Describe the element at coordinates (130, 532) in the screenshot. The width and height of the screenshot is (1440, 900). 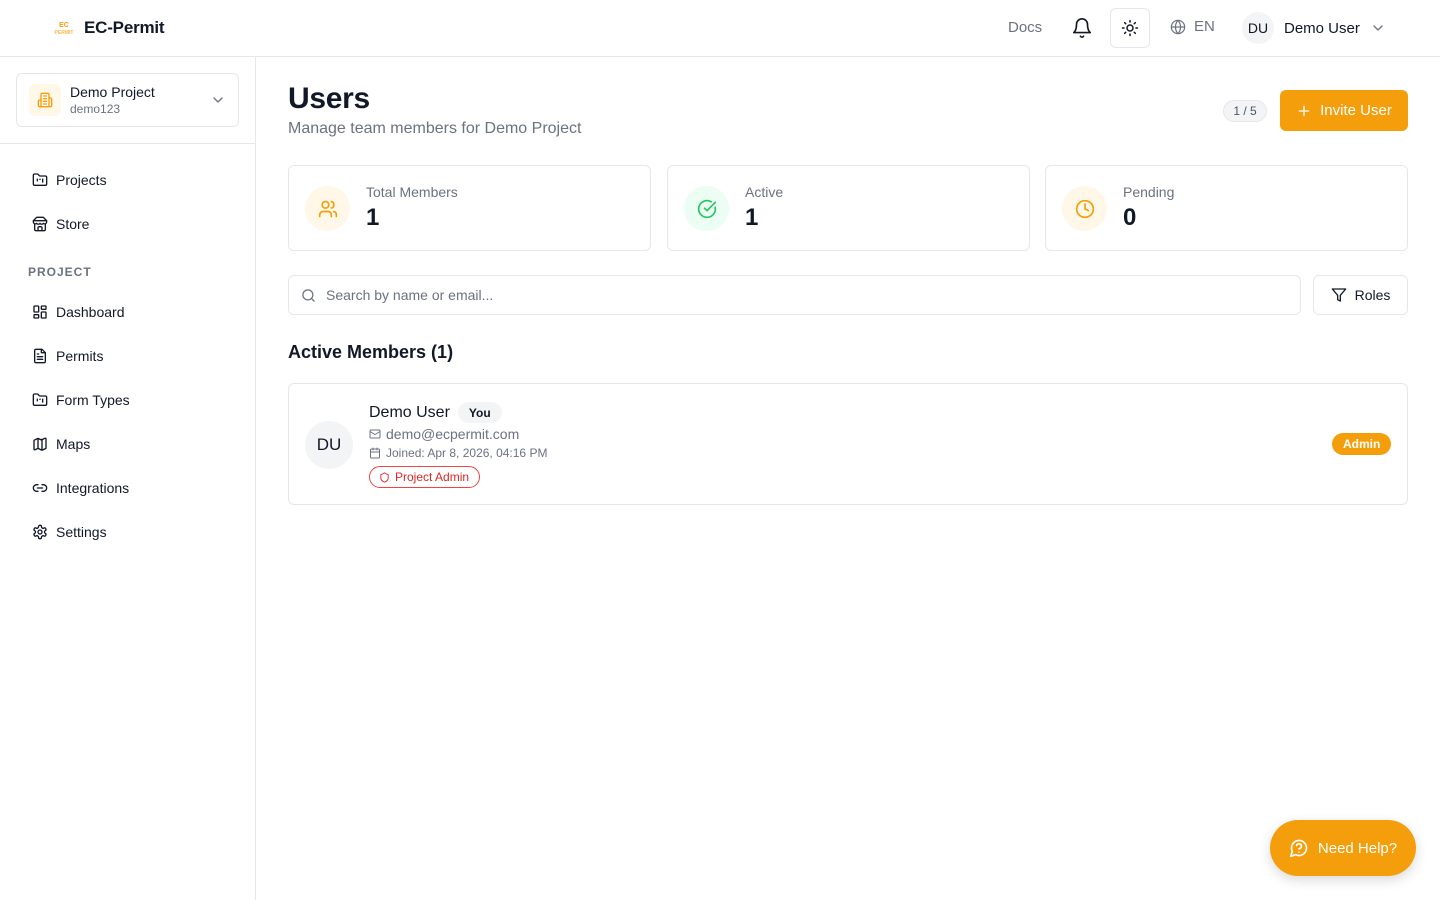
I see `sidebar-item-settings: Settings` at that location.